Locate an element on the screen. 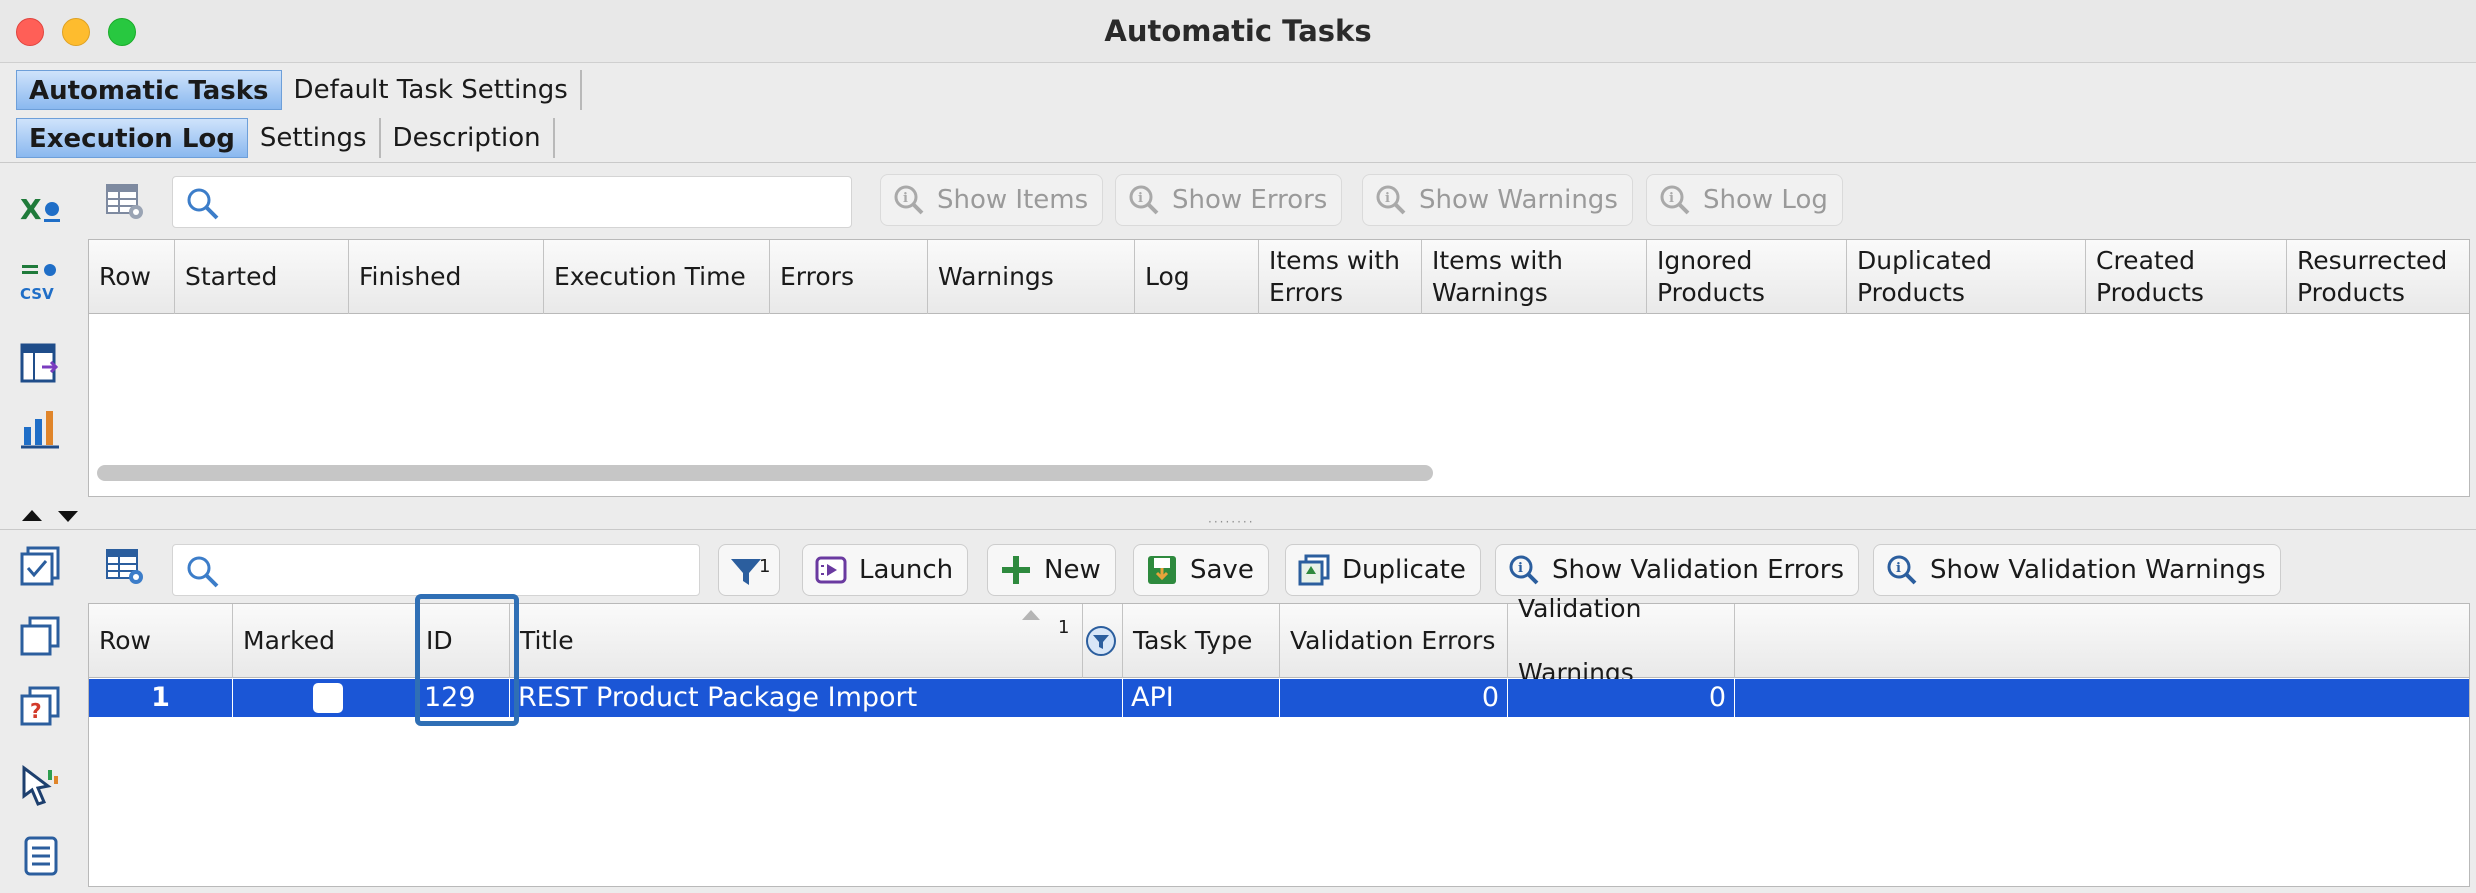 This screenshot has width=2476, height=893. column-header-task-type: Task Type is located at coordinates (1201, 641).